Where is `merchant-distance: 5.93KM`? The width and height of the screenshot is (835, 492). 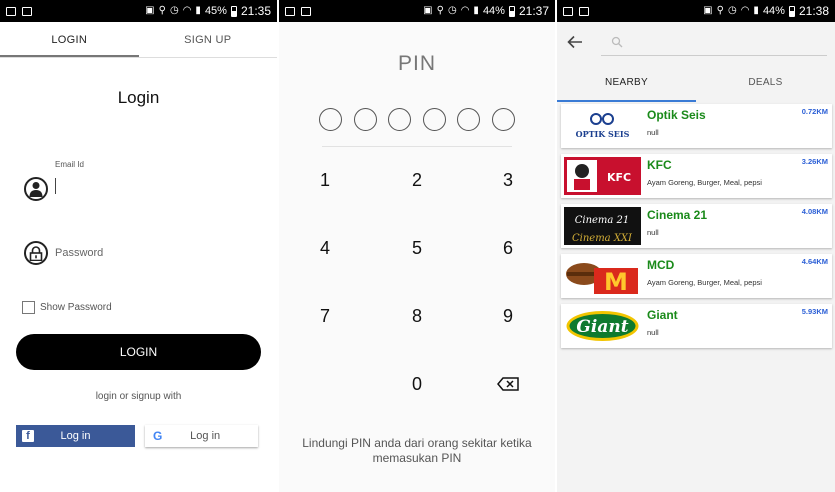 merchant-distance: 5.93KM is located at coordinates (814, 311).